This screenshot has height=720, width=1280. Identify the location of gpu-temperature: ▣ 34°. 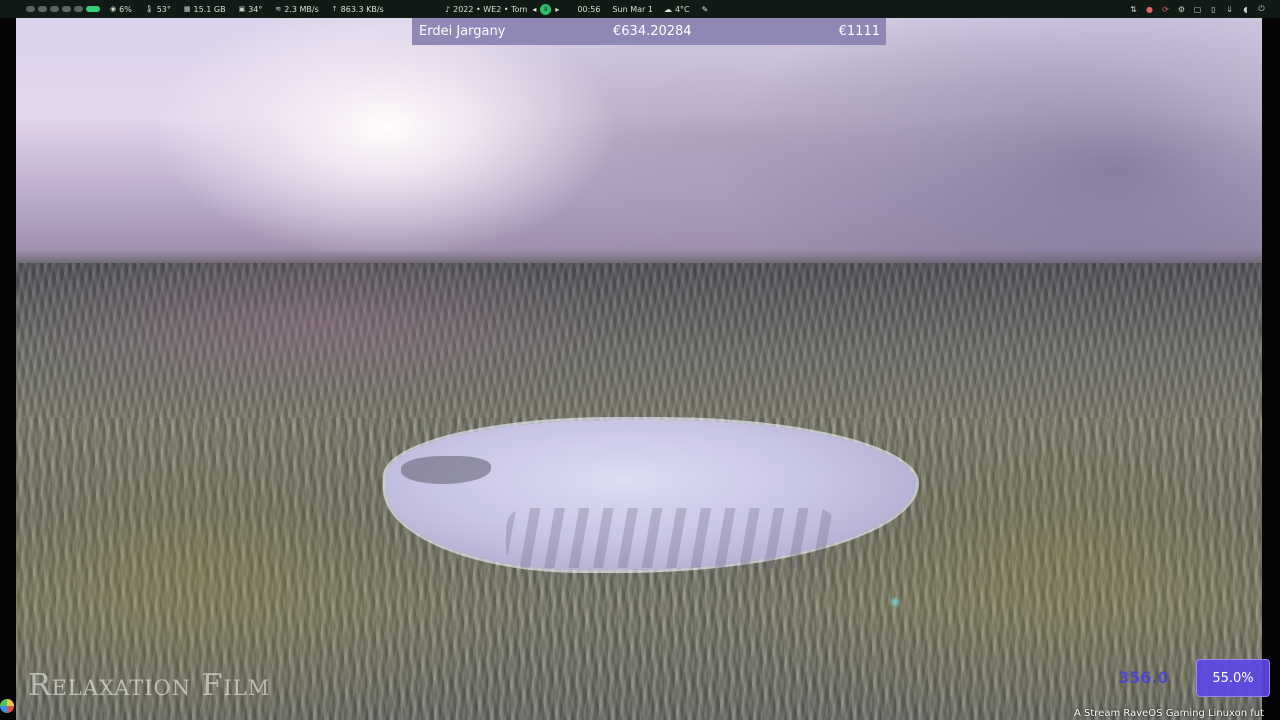
(251, 9).